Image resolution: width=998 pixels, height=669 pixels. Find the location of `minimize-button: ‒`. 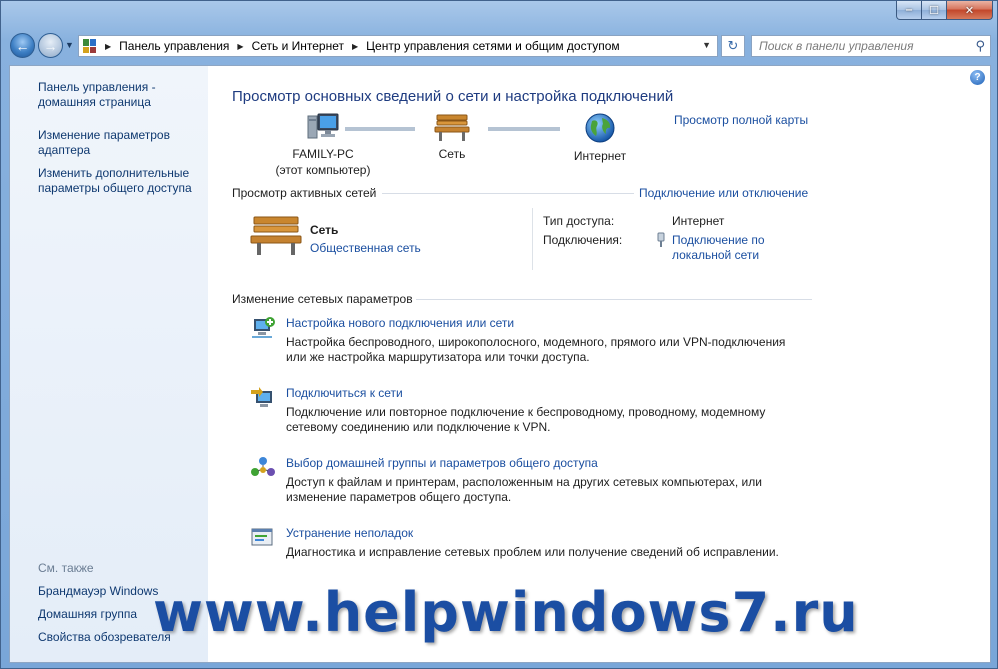

minimize-button: ‒ is located at coordinates (909, 10).